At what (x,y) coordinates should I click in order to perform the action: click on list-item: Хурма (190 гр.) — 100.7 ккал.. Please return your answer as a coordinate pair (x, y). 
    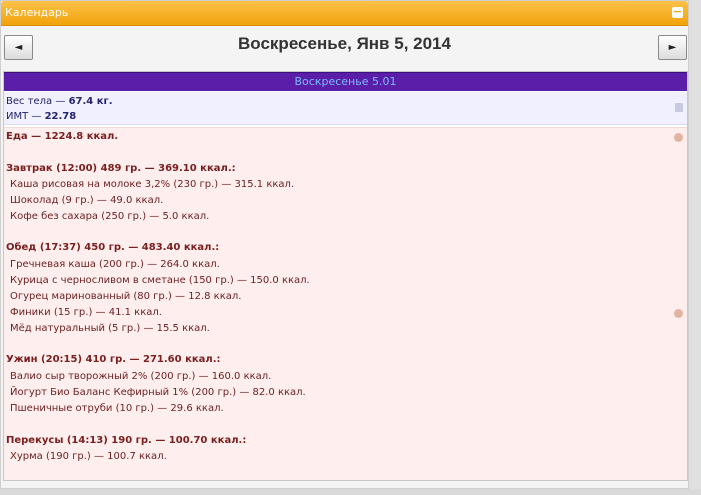
    Looking at the image, I should click on (88, 456).